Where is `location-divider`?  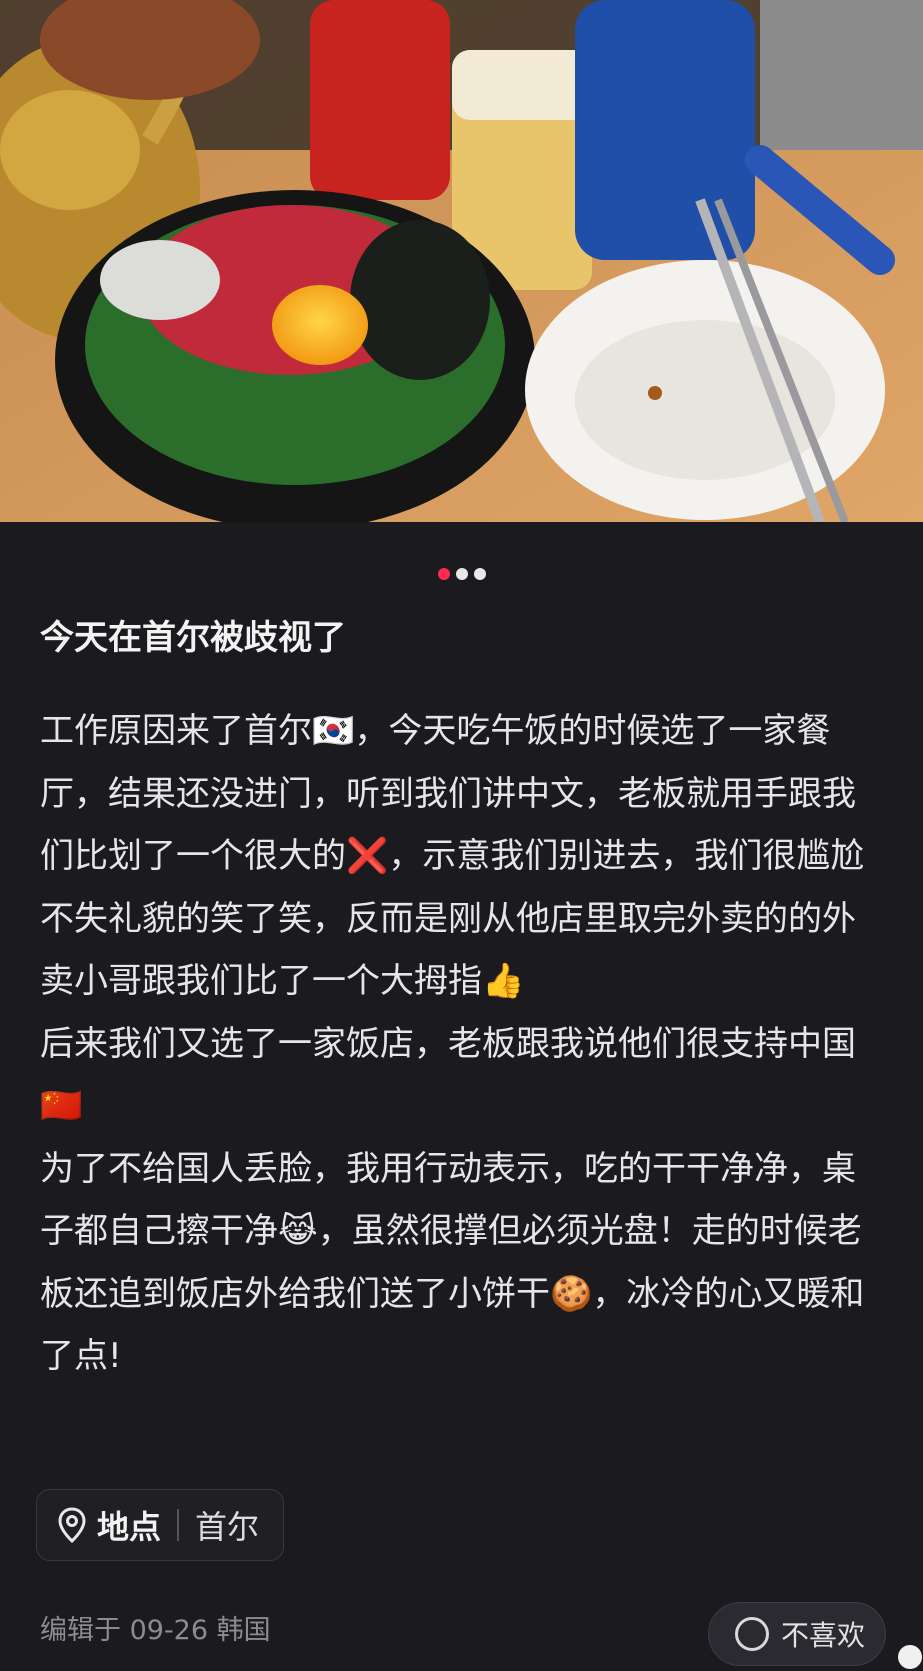
location-divider is located at coordinates (178, 1525).